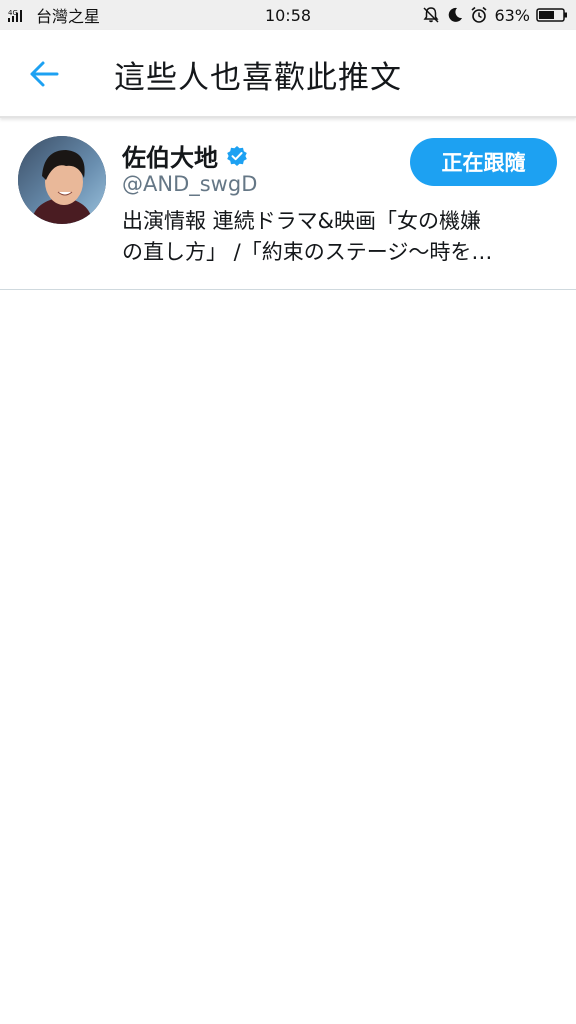 The image size is (576, 1024). I want to click on carrier-name: 台灣之星, so click(68, 16).